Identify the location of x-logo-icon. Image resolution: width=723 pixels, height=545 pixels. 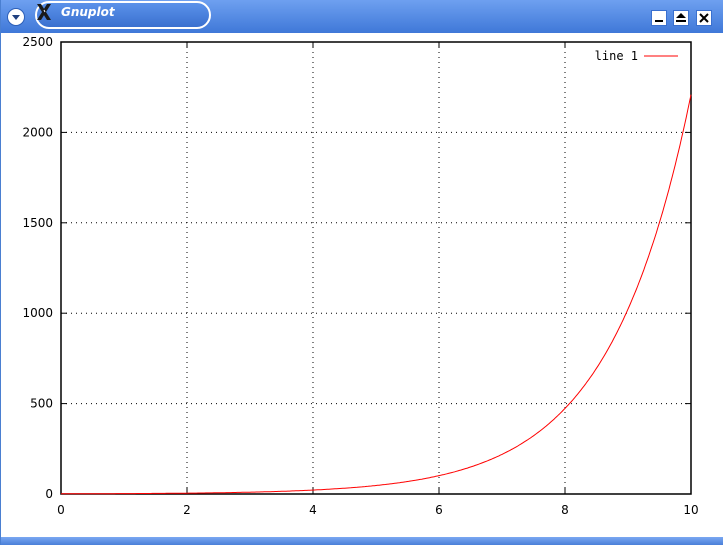
(44, 12).